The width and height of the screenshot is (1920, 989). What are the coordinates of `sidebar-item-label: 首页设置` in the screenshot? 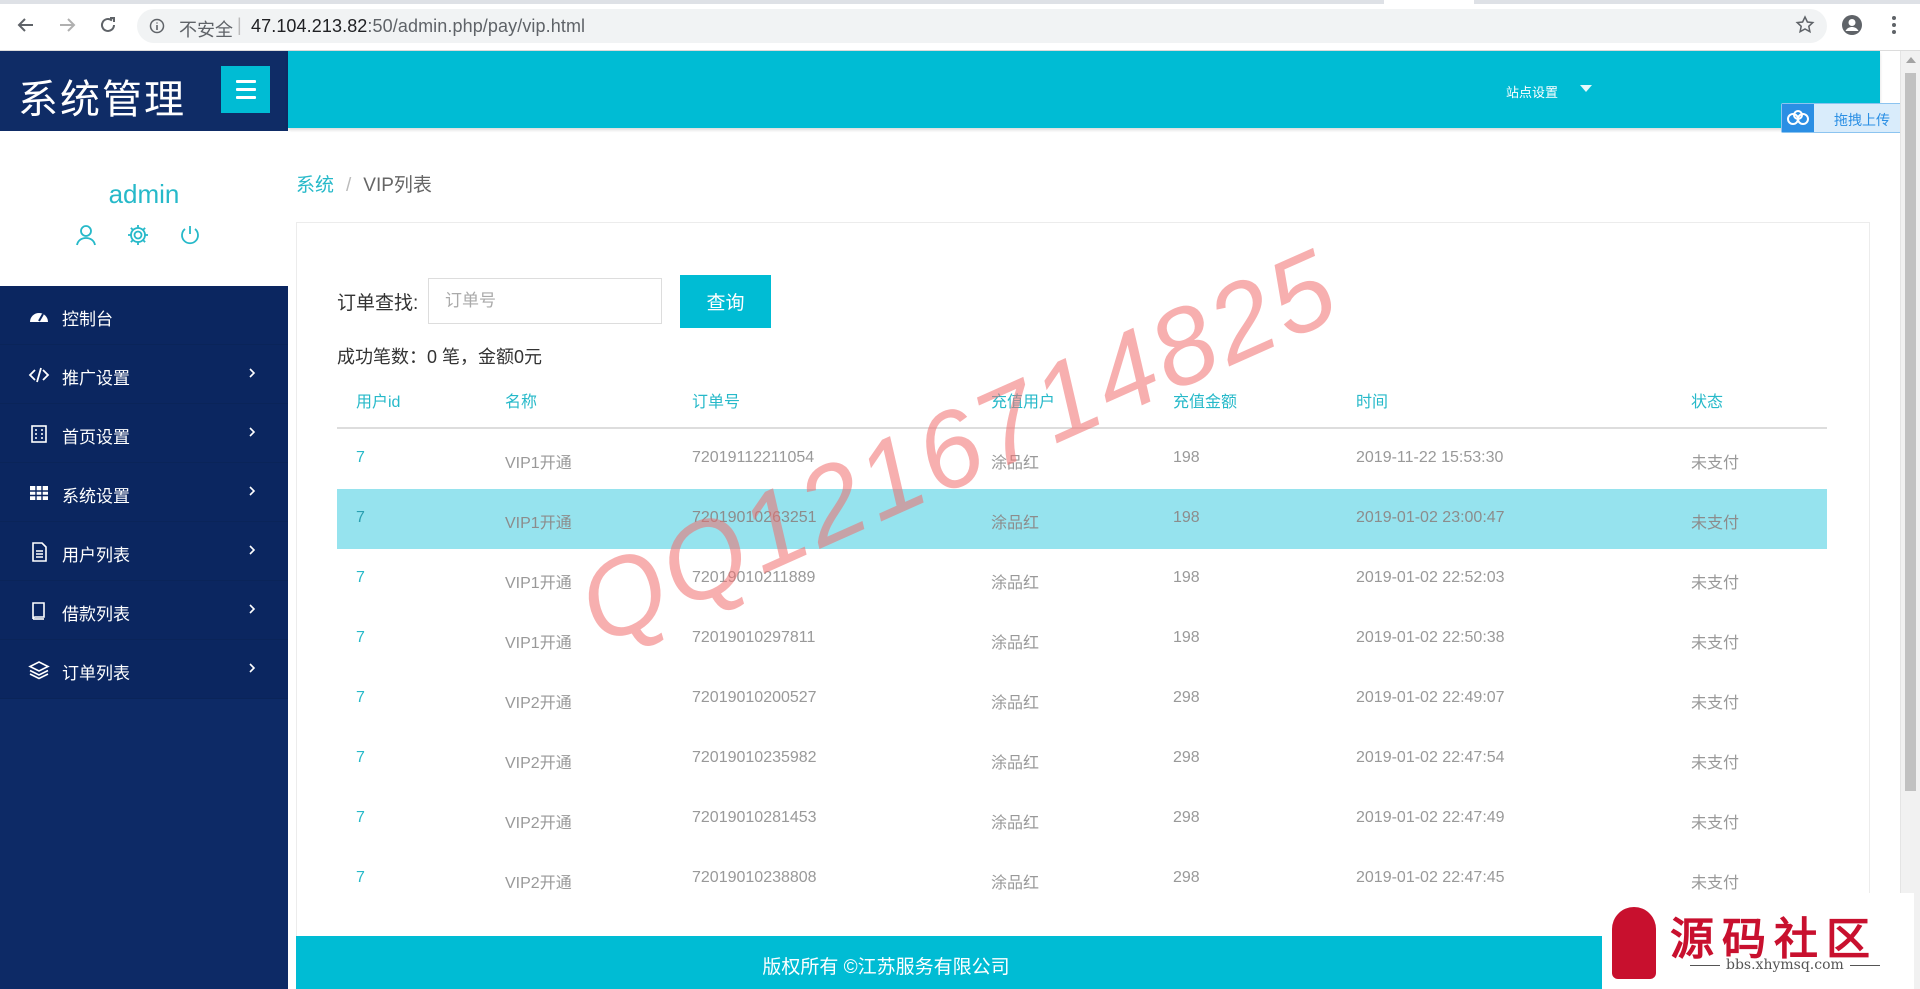 It's located at (96, 437).